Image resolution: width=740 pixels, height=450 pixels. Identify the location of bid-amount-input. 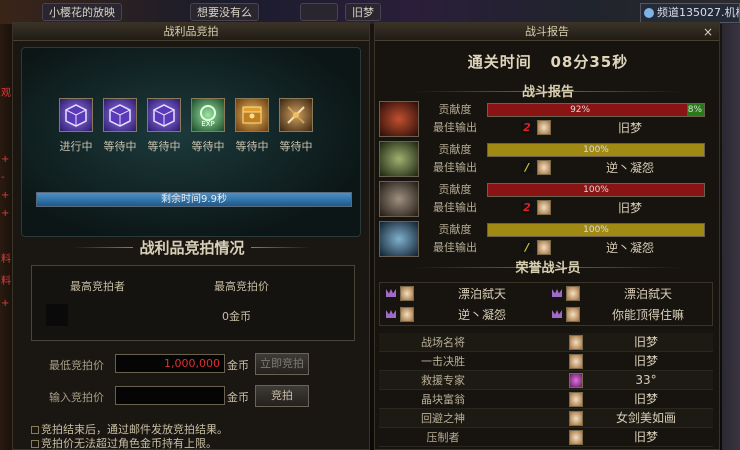
(170, 395).